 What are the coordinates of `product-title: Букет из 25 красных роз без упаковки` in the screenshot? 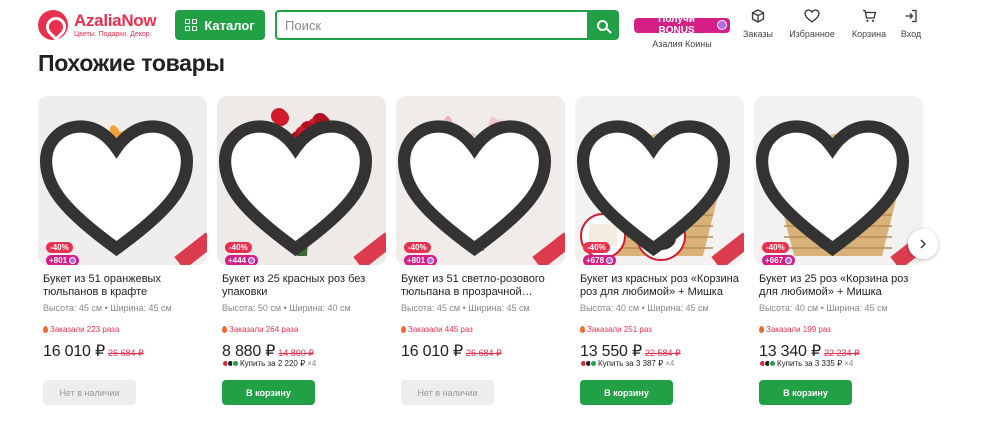 It's located at (303, 286).